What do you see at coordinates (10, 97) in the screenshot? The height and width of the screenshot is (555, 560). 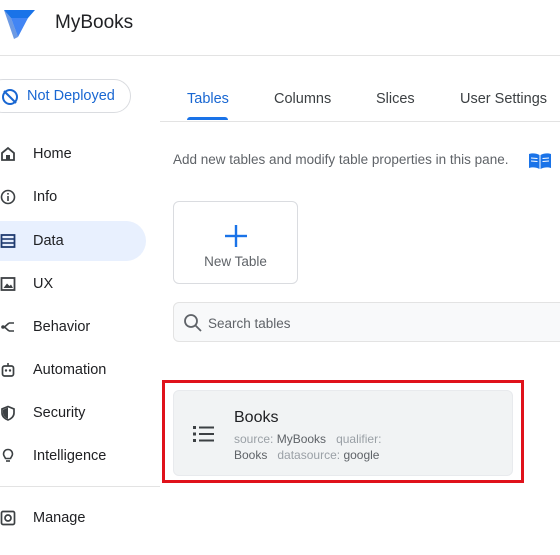 I see `not-deployed-icon` at bounding box center [10, 97].